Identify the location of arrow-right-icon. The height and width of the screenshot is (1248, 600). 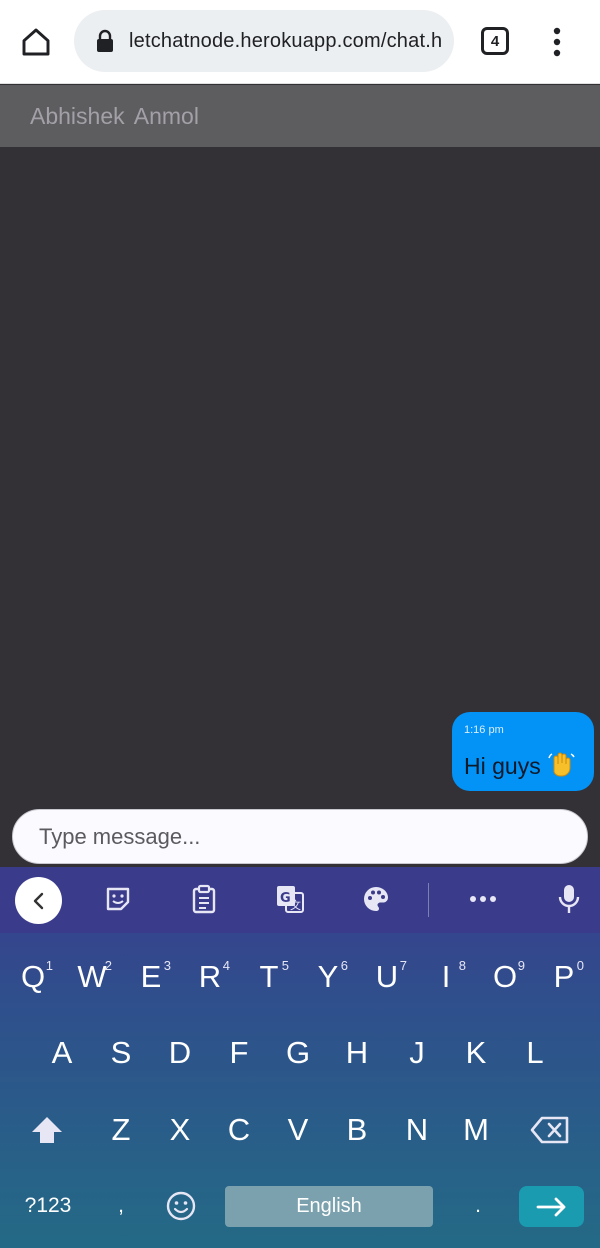
(550, 1206).